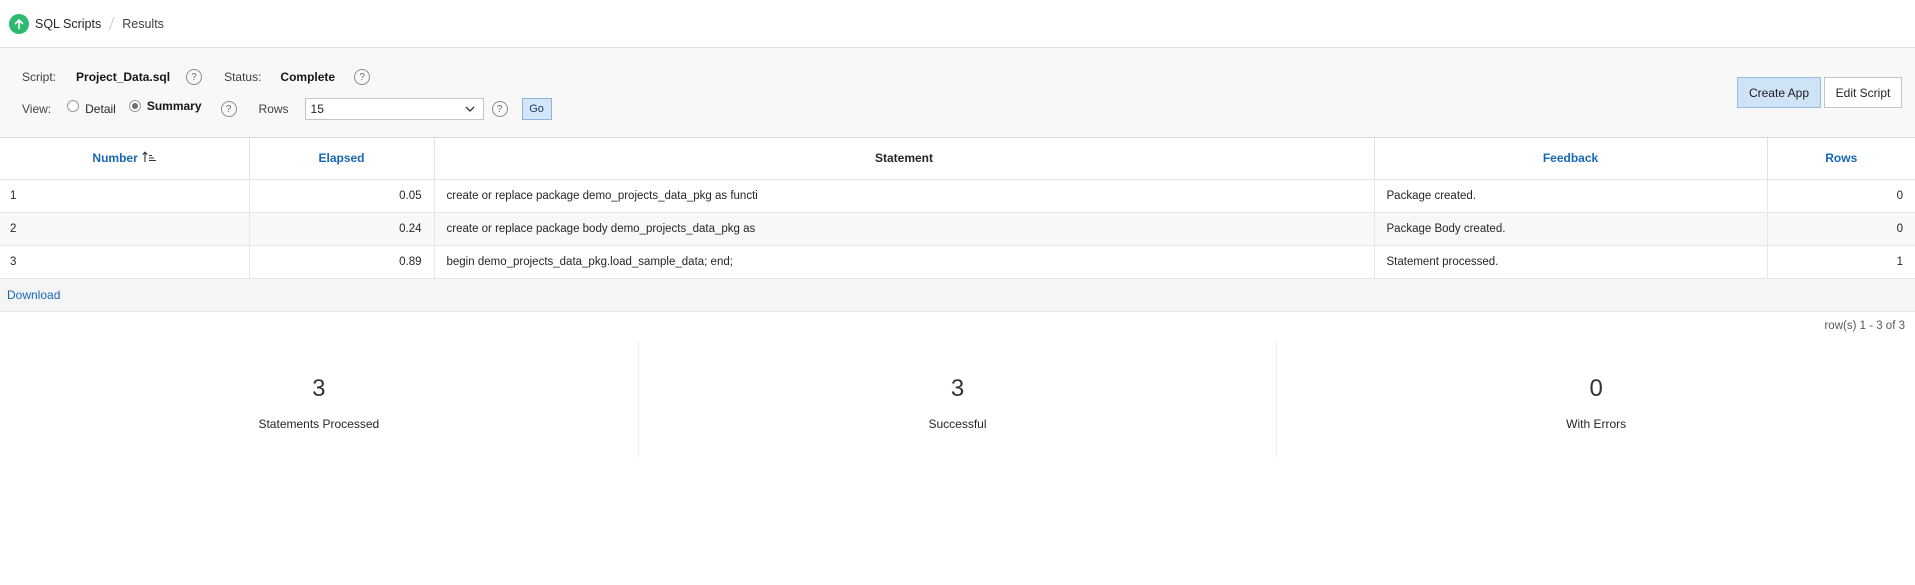  Describe the element at coordinates (273, 109) in the screenshot. I see `rows-label: Rows` at that location.